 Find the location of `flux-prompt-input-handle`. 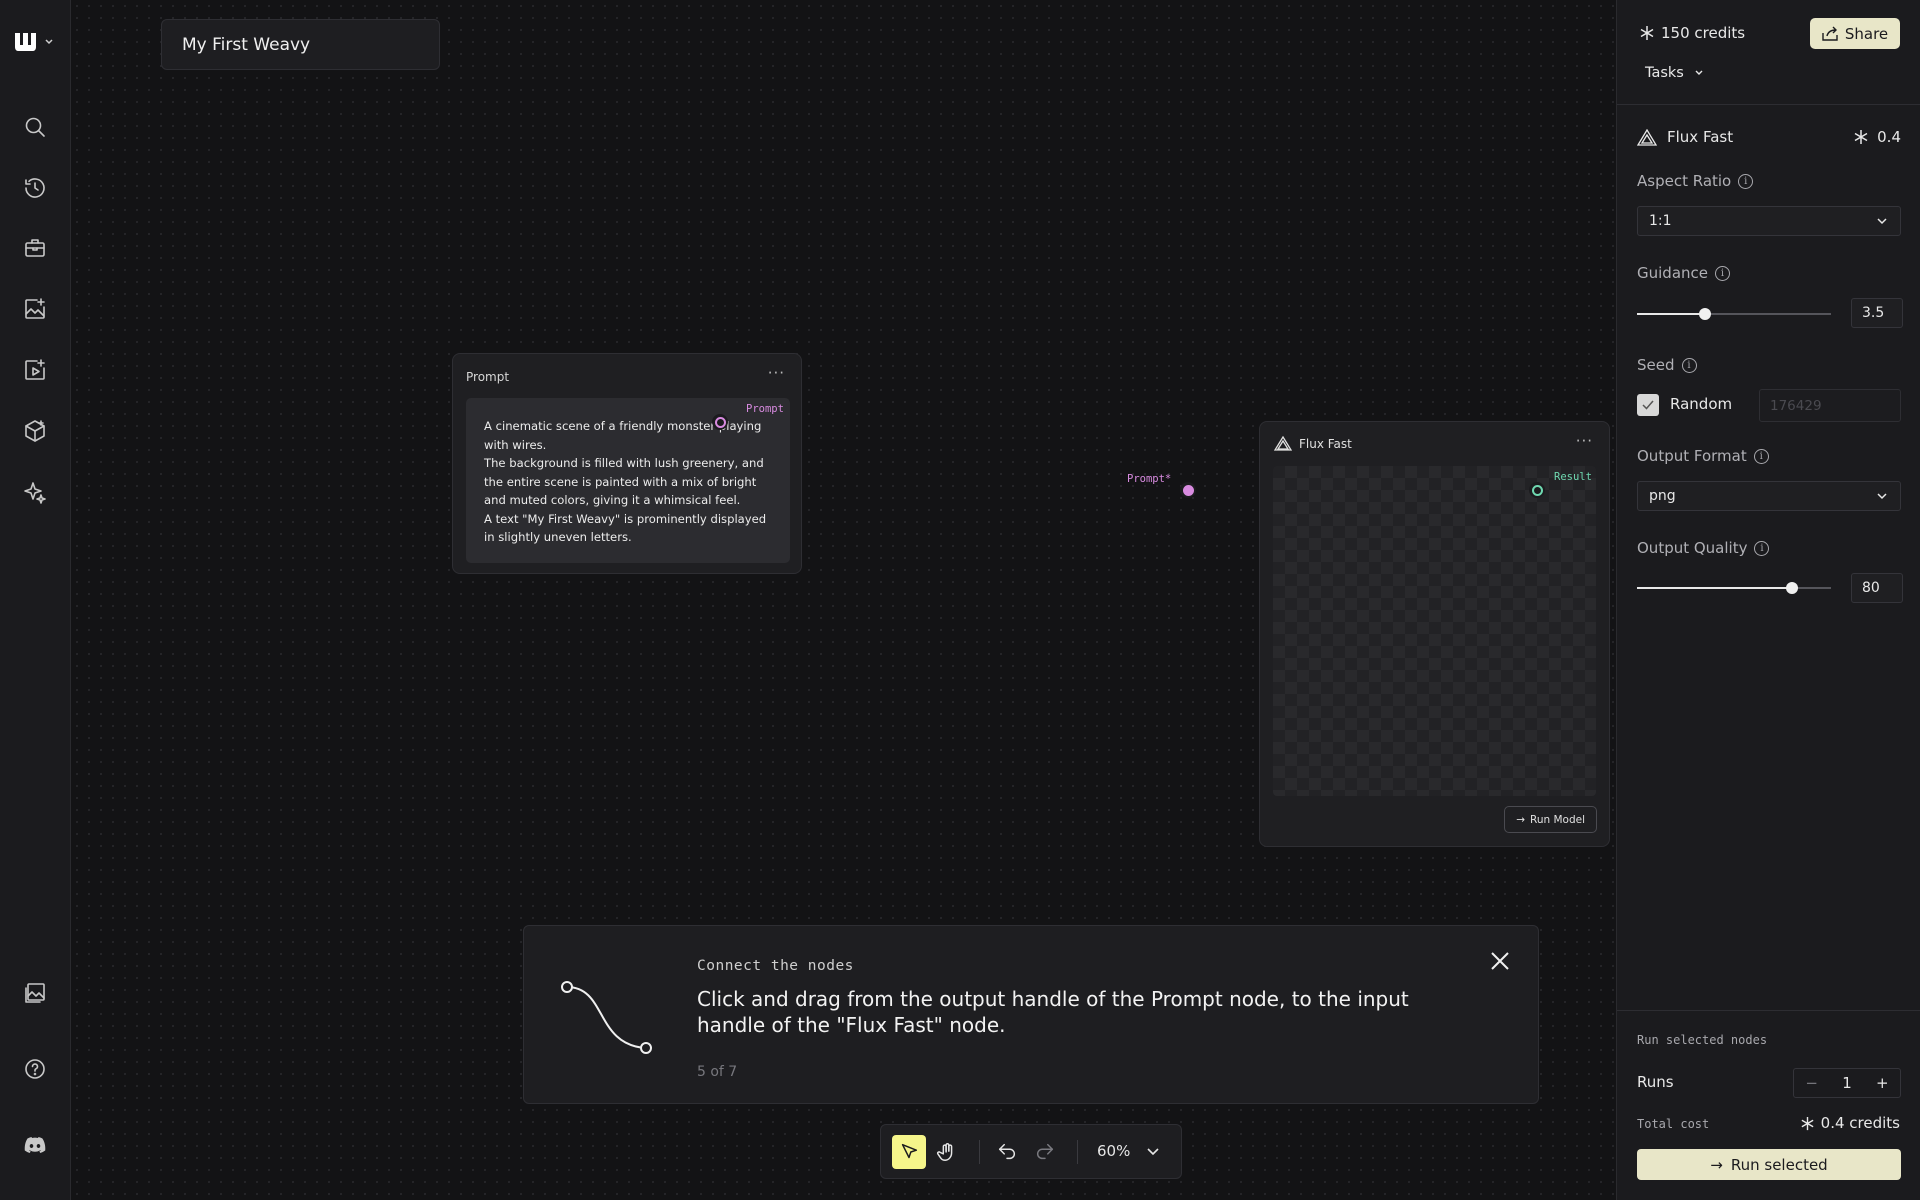

flux-prompt-input-handle is located at coordinates (1188, 490).